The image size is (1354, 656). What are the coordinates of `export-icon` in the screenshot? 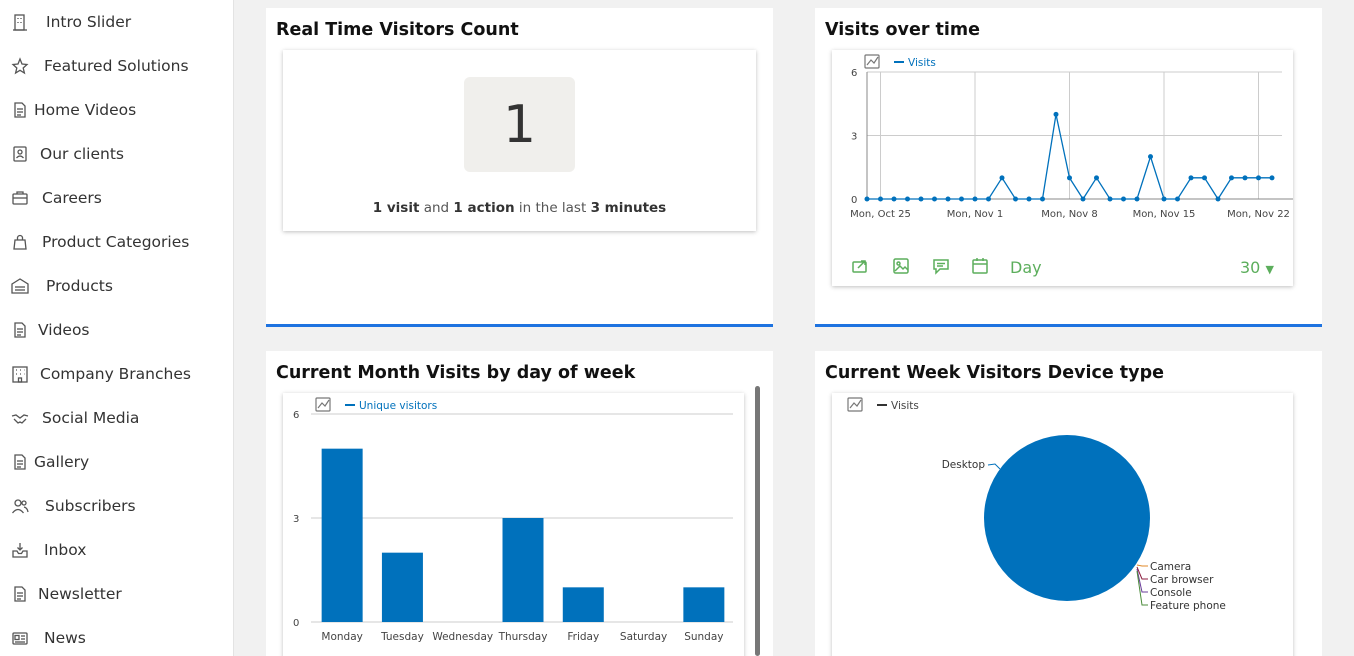 It's located at (860, 266).